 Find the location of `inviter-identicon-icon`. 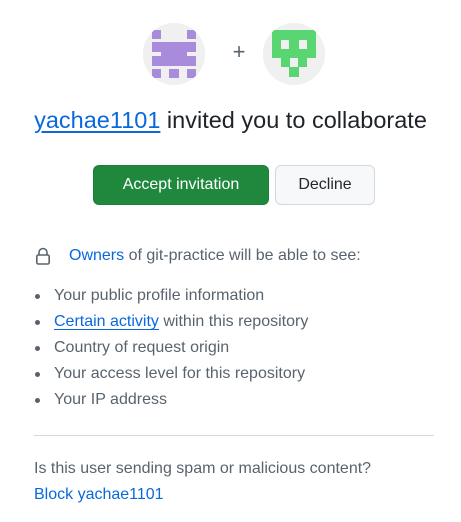

inviter-identicon-icon is located at coordinates (174, 54).